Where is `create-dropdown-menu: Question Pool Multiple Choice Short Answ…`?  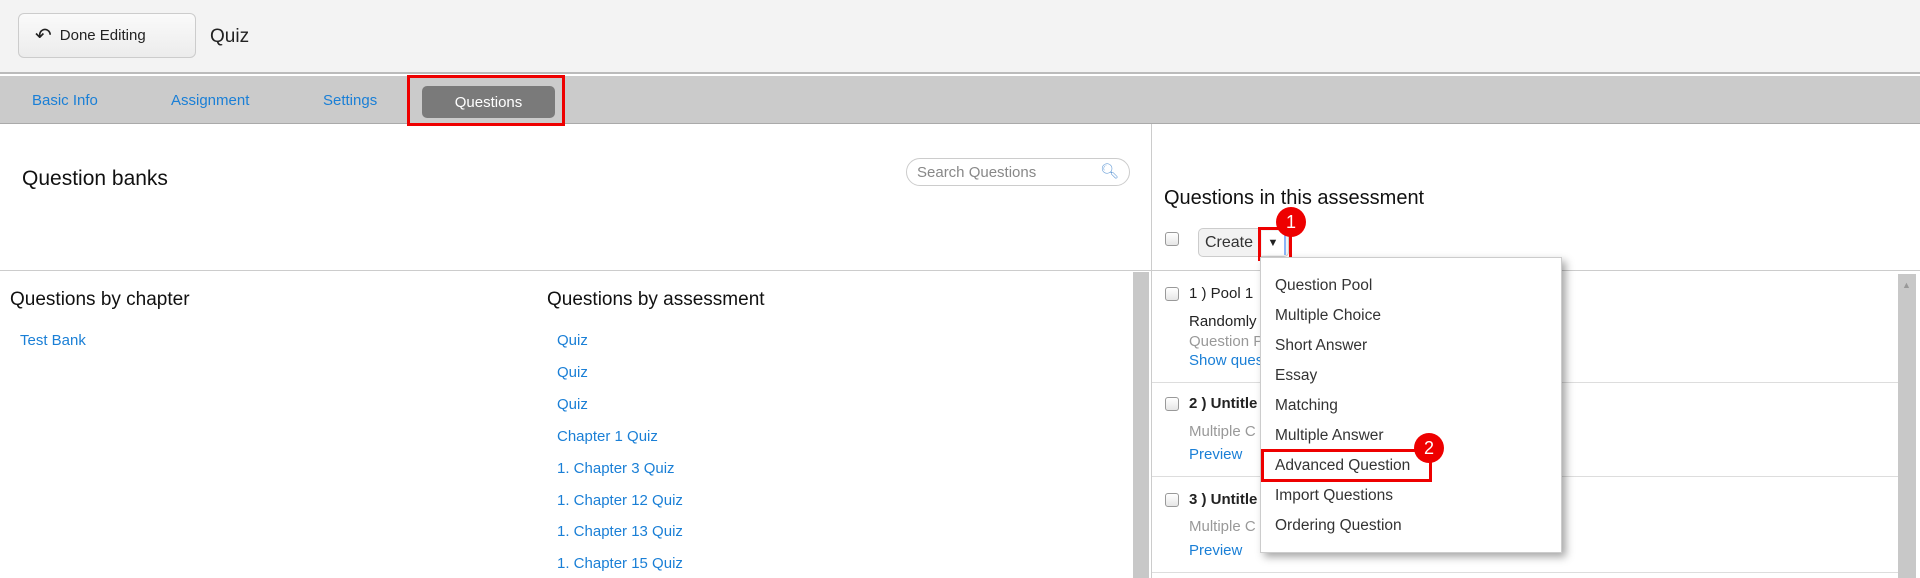
create-dropdown-menu: Question Pool Multiple Choice Short Answ… is located at coordinates (1411, 405).